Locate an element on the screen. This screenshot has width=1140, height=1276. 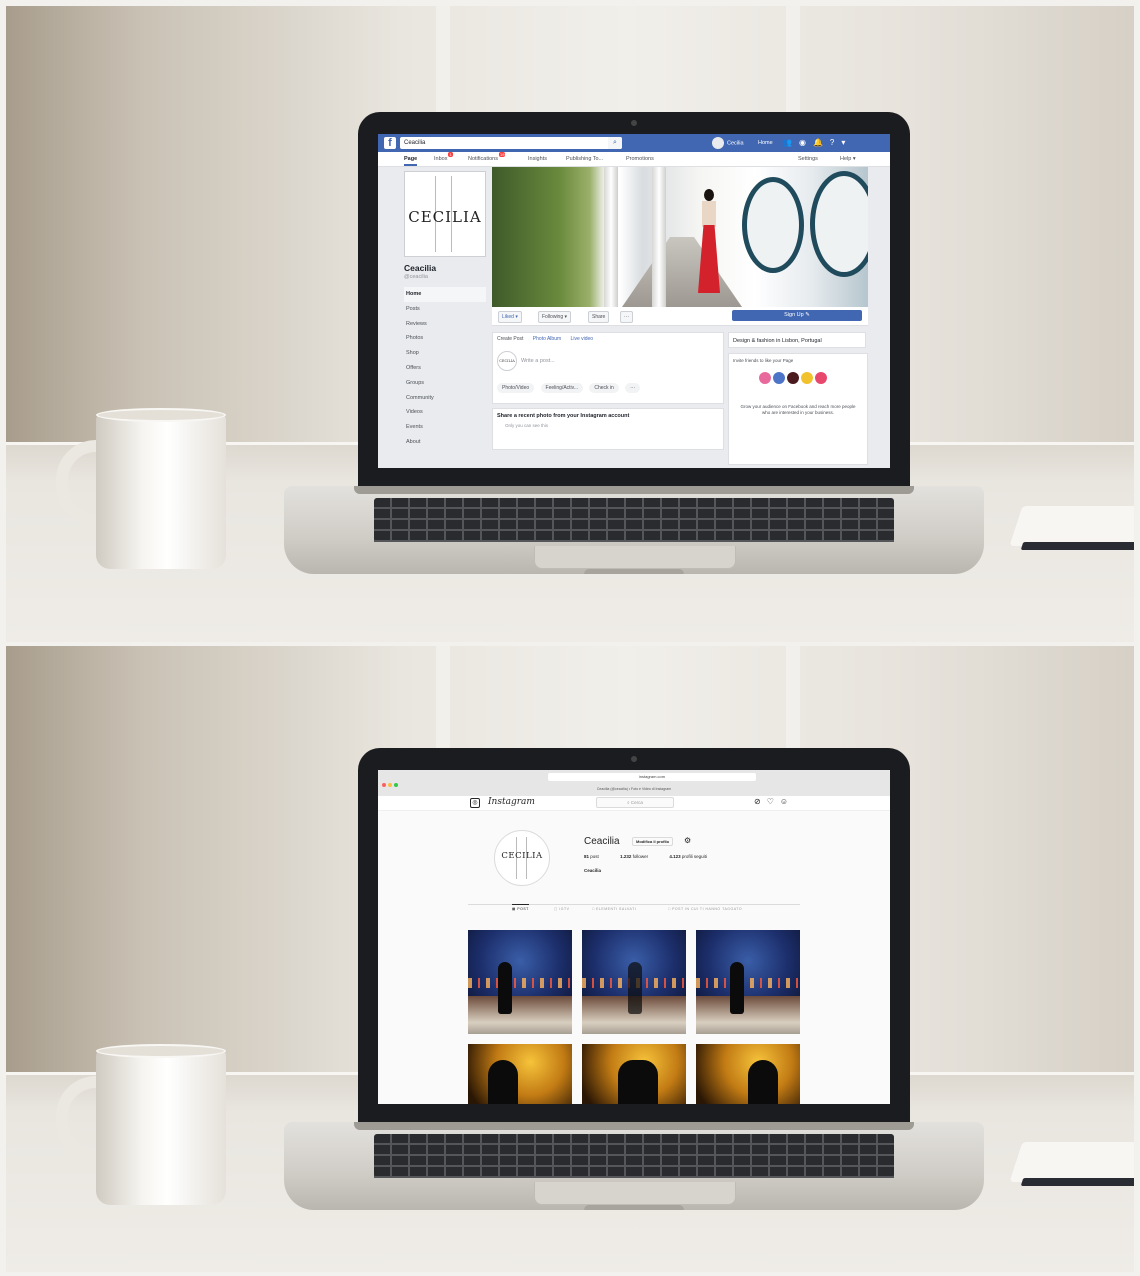
gear-icon: ⚙ is located at coordinates (687, 840).